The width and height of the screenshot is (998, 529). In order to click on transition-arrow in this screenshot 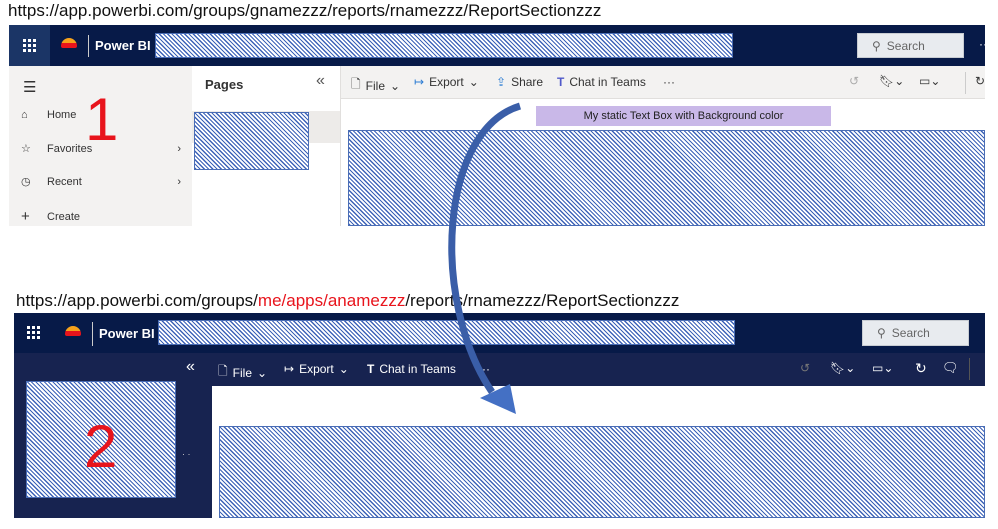, I will do `click(485, 258)`.